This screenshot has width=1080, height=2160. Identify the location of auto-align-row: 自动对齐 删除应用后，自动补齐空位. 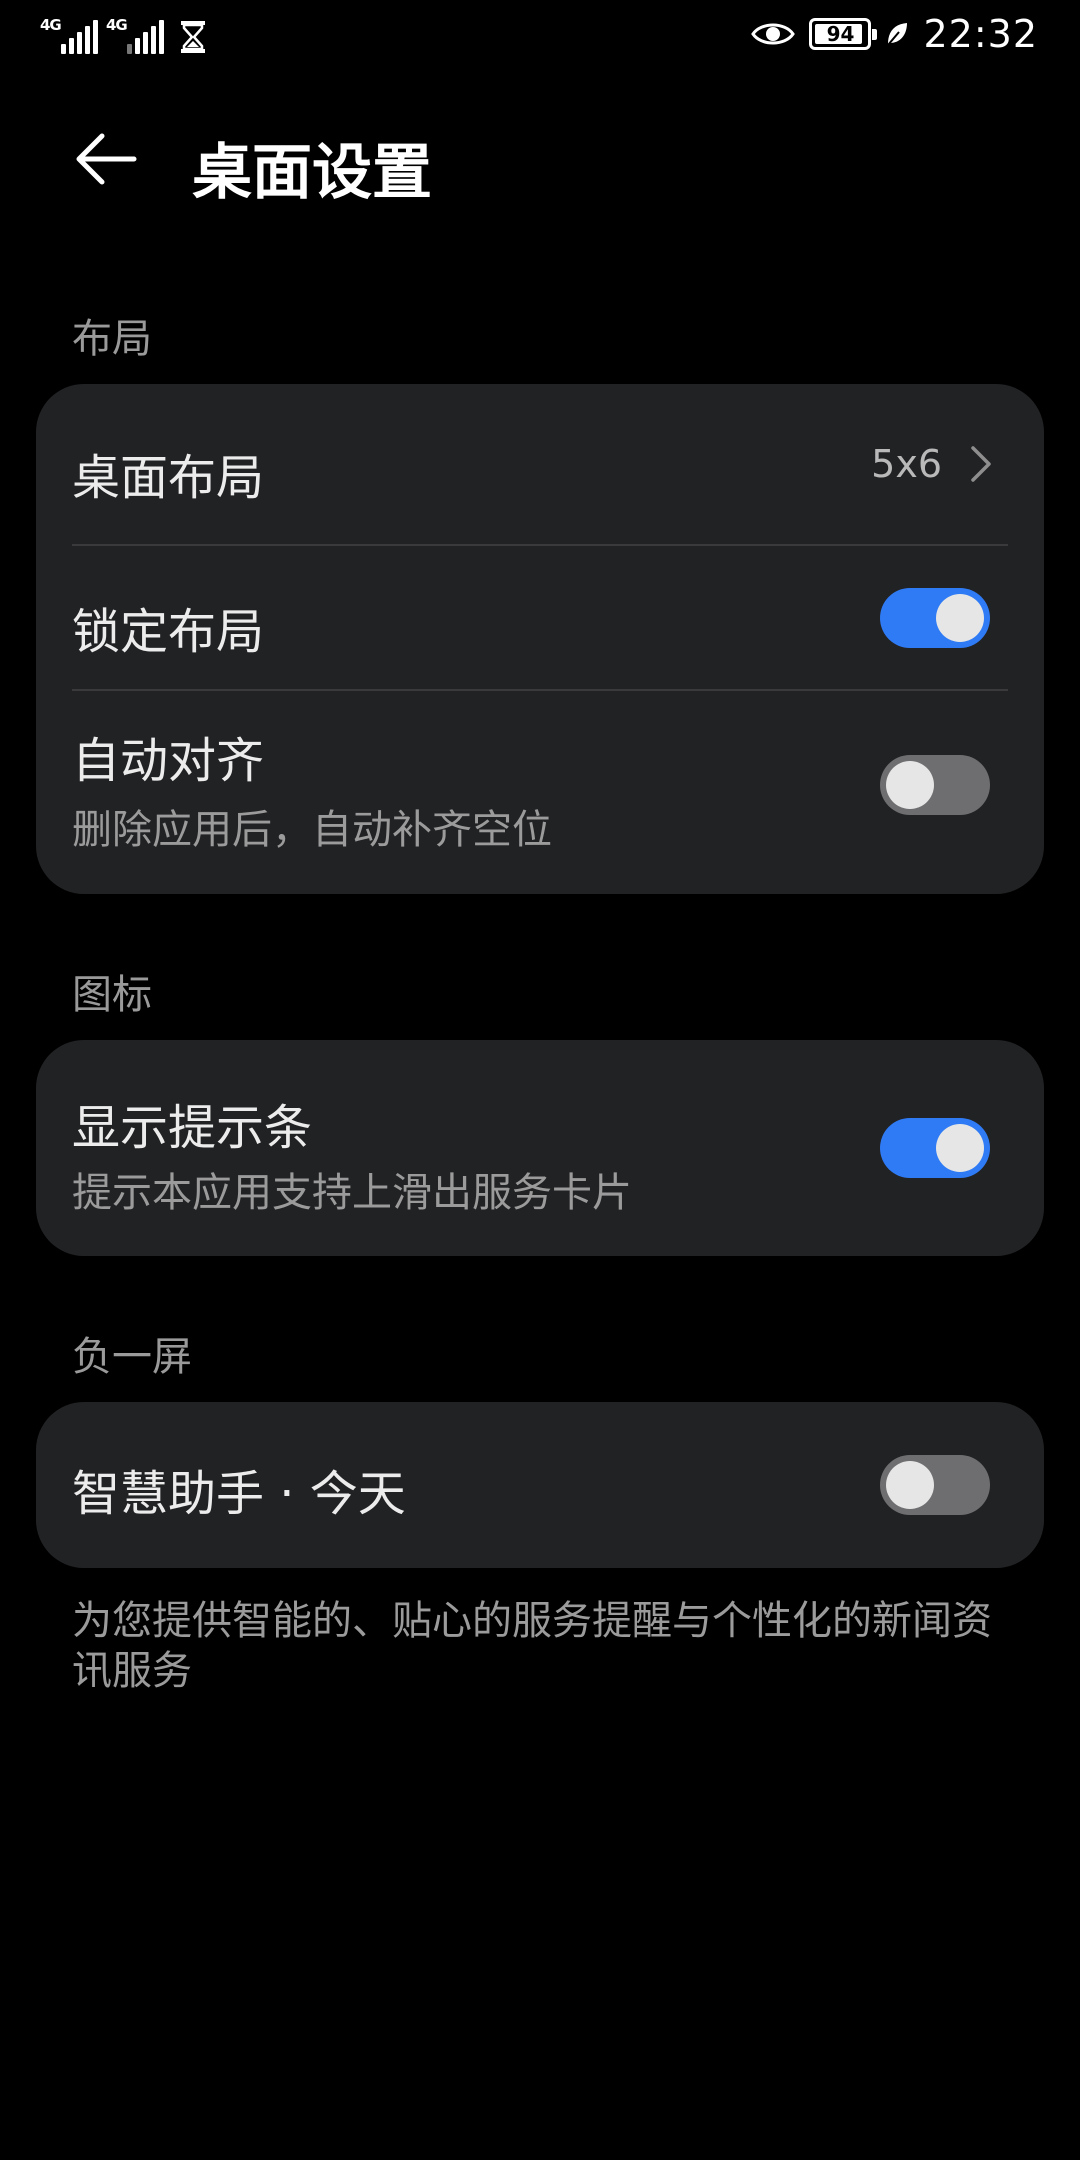
(540, 792).